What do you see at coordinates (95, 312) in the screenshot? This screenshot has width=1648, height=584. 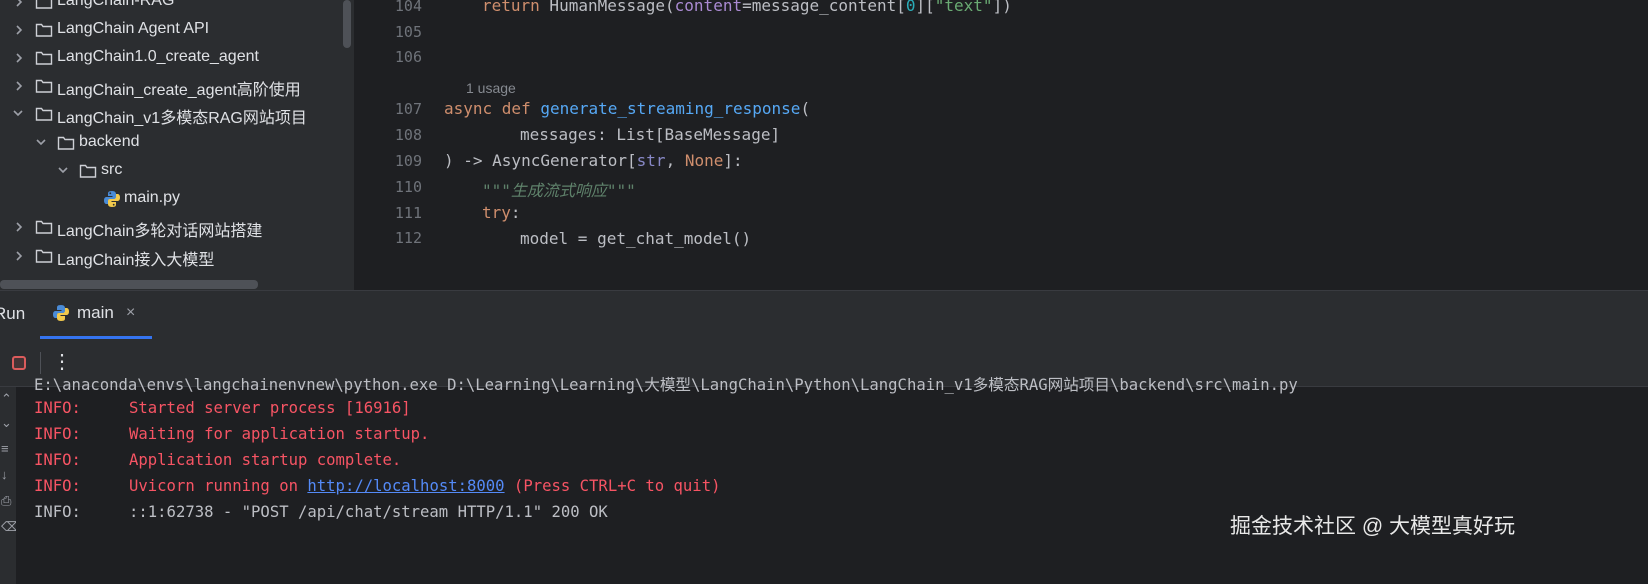 I see `tab-label: main` at bounding box center [95, 312].